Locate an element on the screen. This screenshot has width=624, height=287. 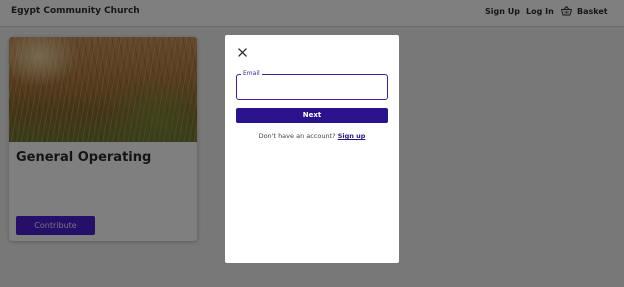
email-label: Email is located at coordinates (251, 74).